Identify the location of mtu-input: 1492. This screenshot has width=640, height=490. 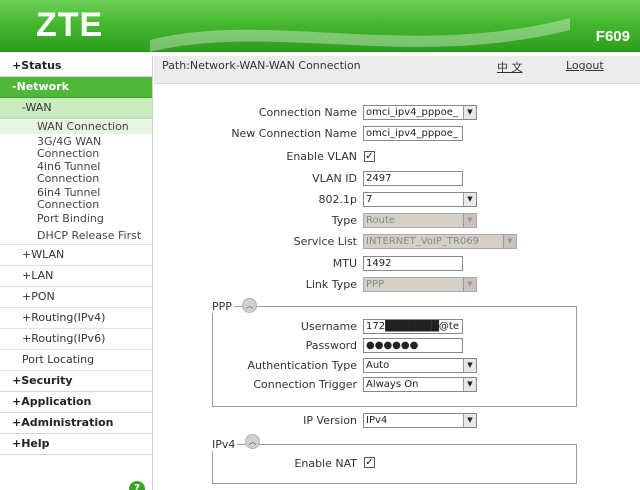
(413, 263).